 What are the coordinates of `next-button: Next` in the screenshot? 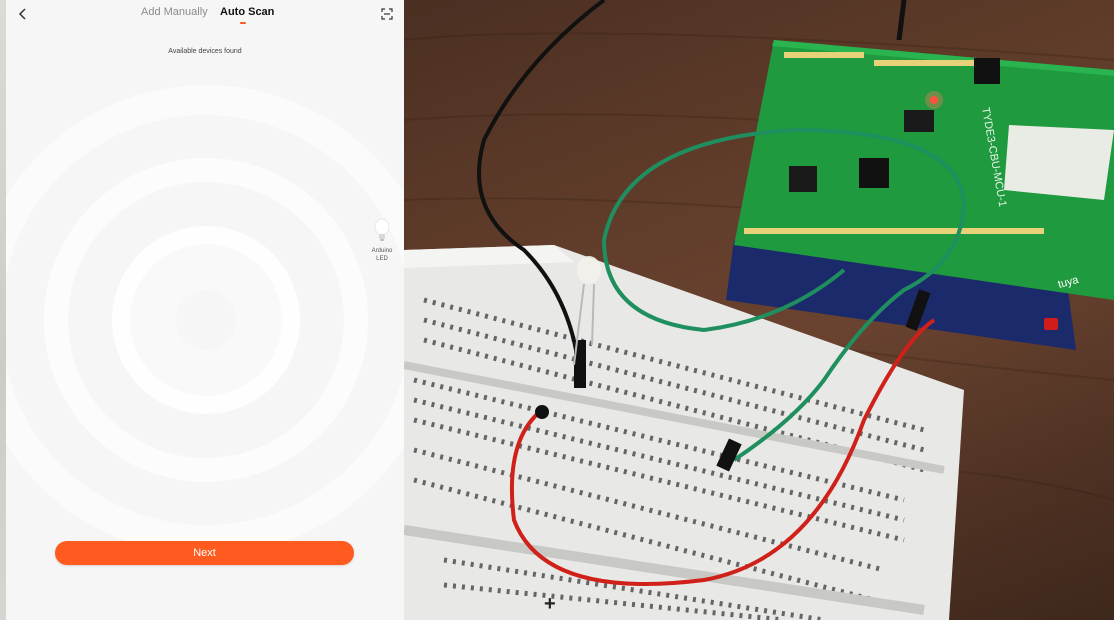 It's located at (204, 553).